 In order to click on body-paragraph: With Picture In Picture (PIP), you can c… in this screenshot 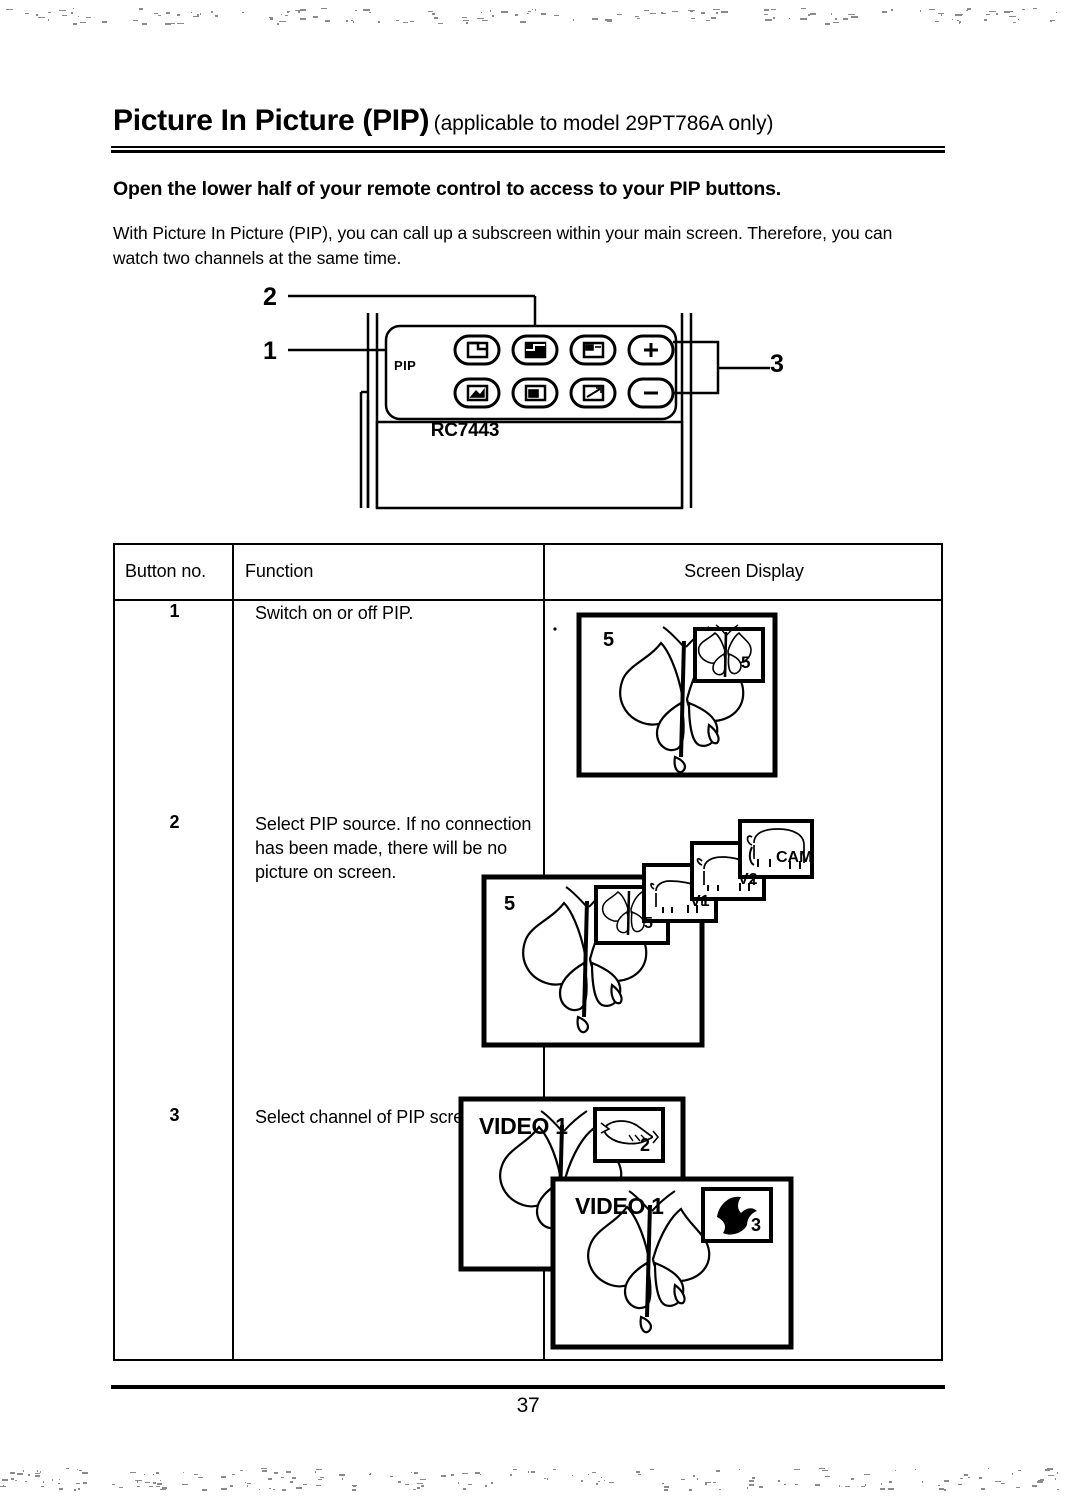, I will do `click(503, 245)`.